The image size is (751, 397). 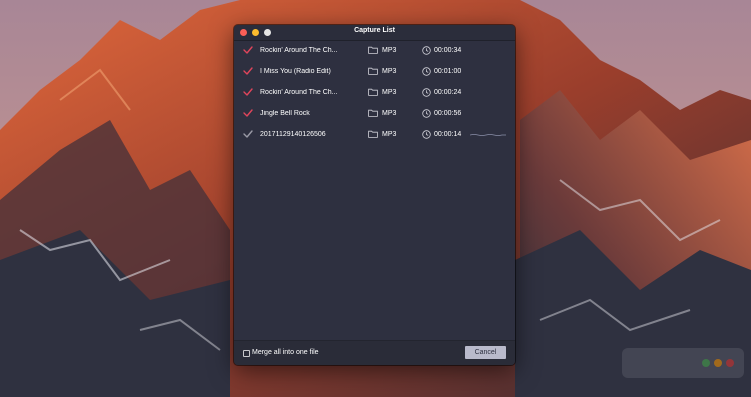 I want to click on merge-checkbox, so click(x=246, y=353).